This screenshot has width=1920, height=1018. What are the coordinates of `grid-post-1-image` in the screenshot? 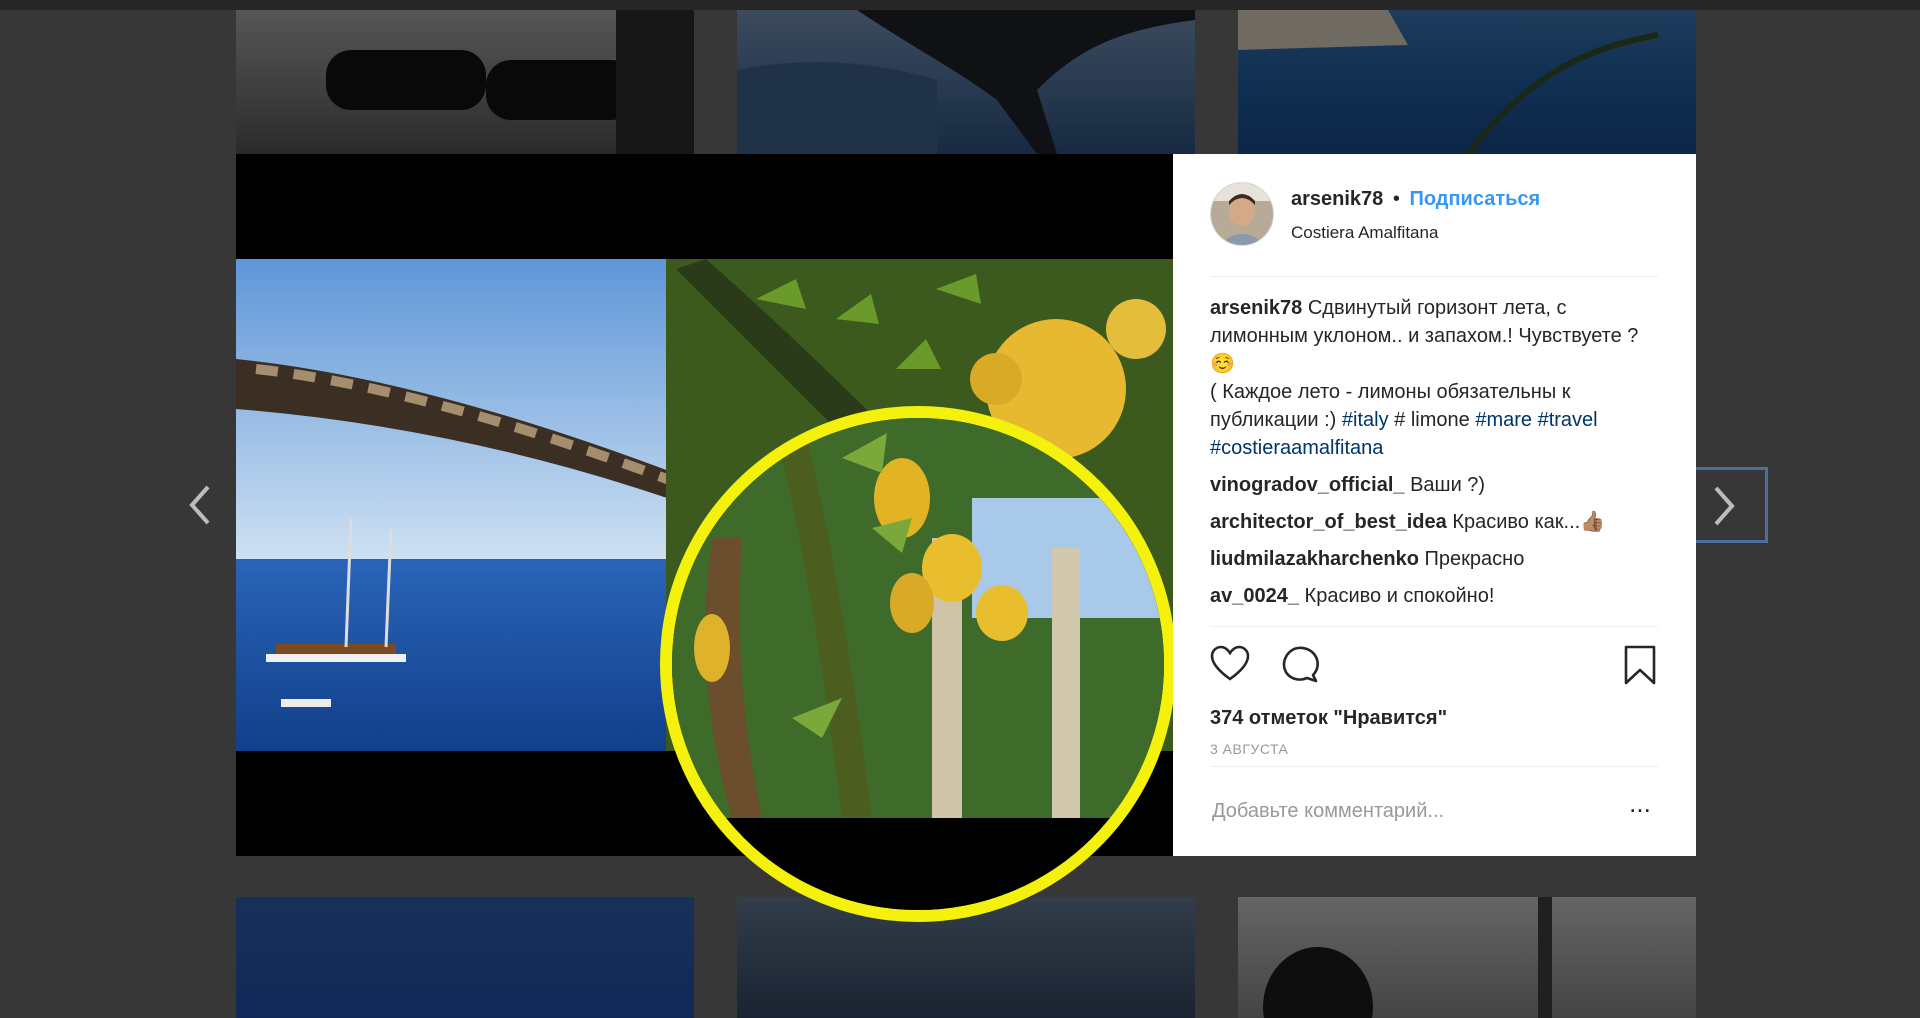 It's located at (510, 82).